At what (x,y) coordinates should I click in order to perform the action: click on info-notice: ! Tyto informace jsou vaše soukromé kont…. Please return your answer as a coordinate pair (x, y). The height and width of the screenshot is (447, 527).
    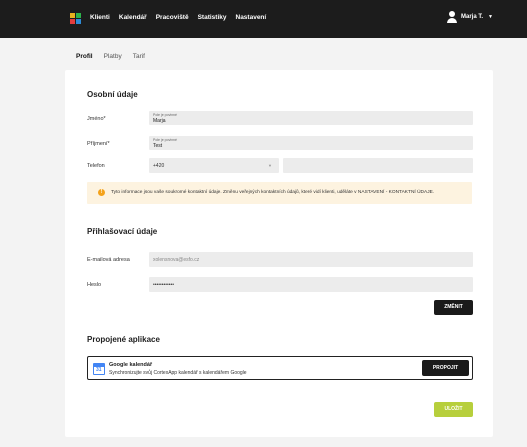
    Looking at the image, I should click on (279, 193).